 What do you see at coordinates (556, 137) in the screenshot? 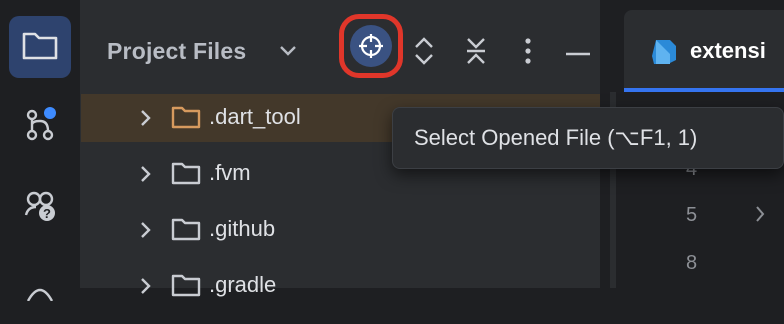
I see `tooltip-text: Select Opened File (⌥F1, 1)` at bounding box center [556, 137].